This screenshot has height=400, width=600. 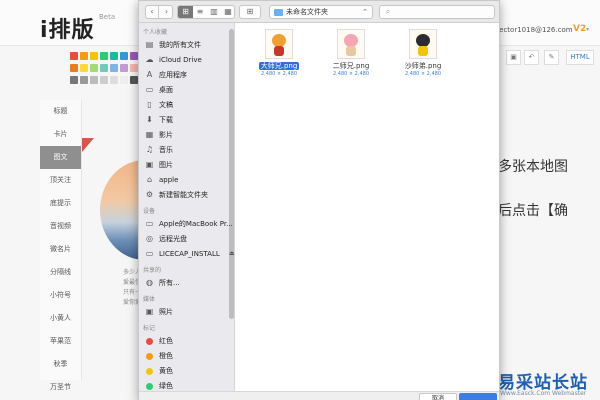 I want to click on remote-disc-icon: ◎, so click(x=149, y=238).